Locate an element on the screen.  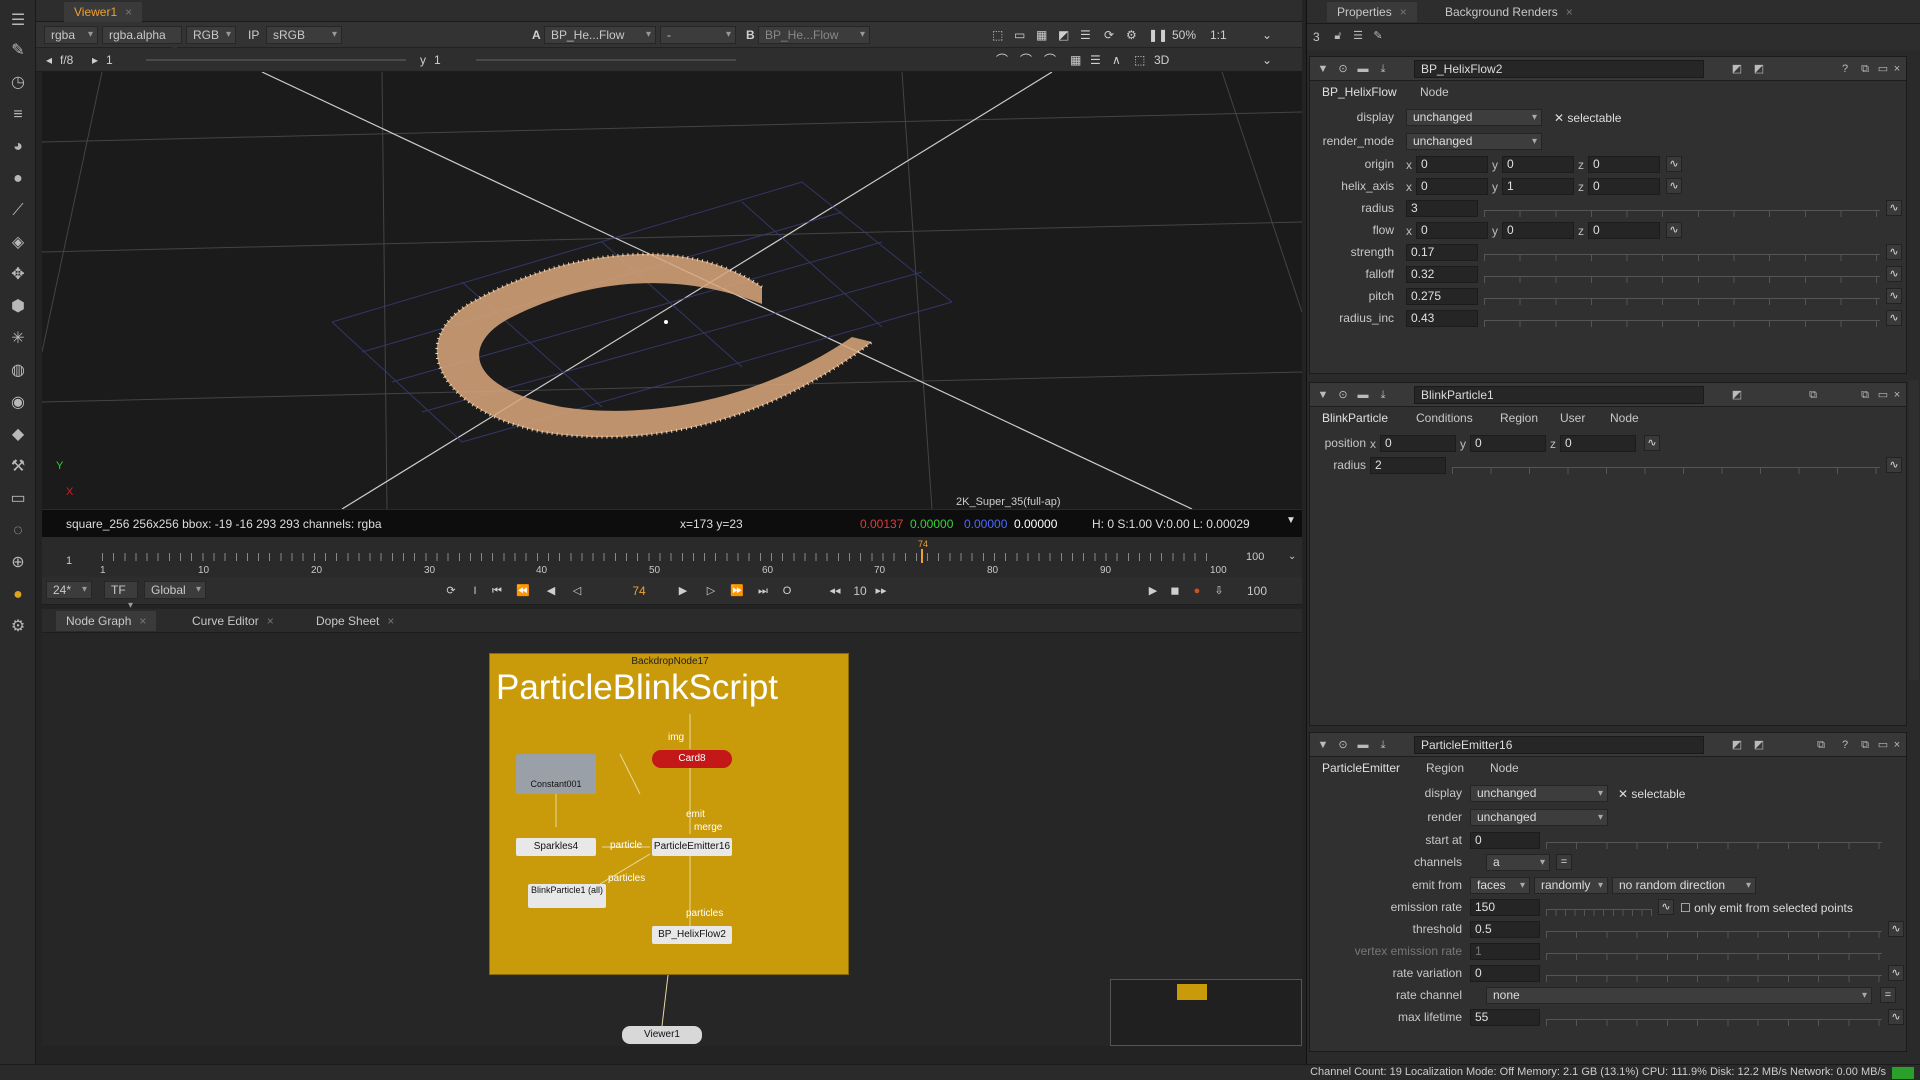
render-dropdown: unchanged is located at coordinates (1539, 817).